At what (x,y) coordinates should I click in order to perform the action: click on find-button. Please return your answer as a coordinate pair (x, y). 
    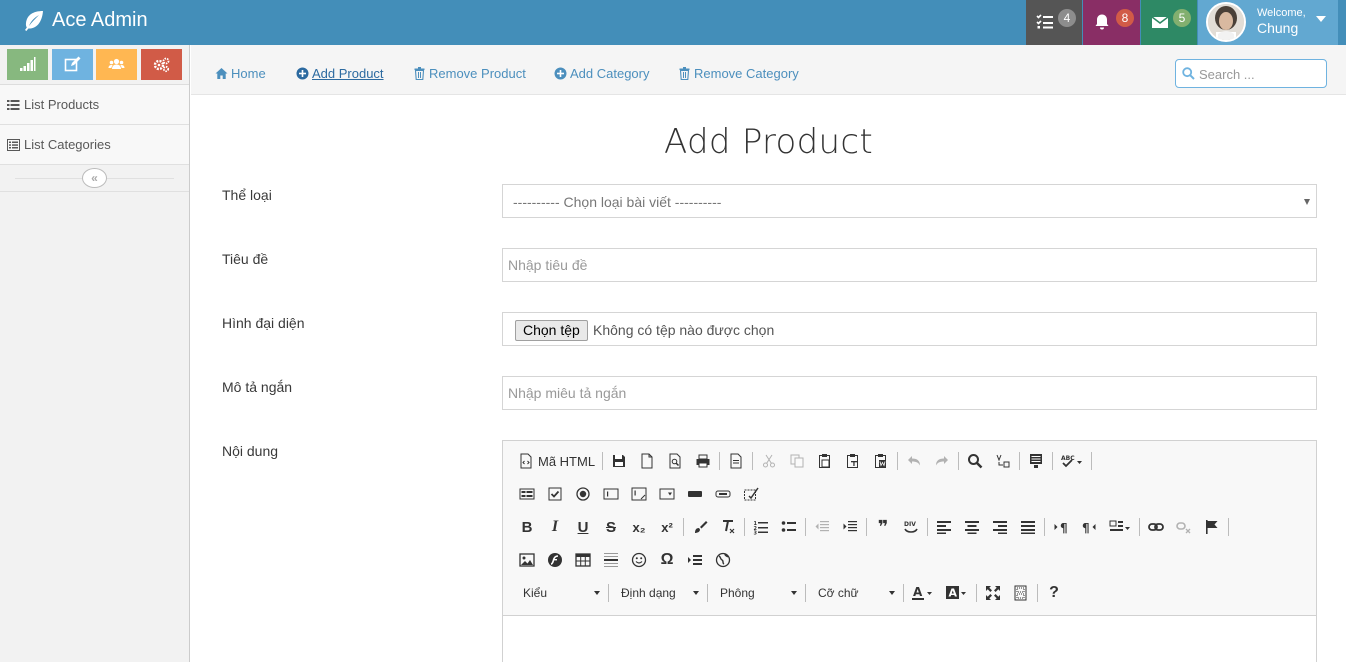
    Looking at the image, I should click on (975, 461).